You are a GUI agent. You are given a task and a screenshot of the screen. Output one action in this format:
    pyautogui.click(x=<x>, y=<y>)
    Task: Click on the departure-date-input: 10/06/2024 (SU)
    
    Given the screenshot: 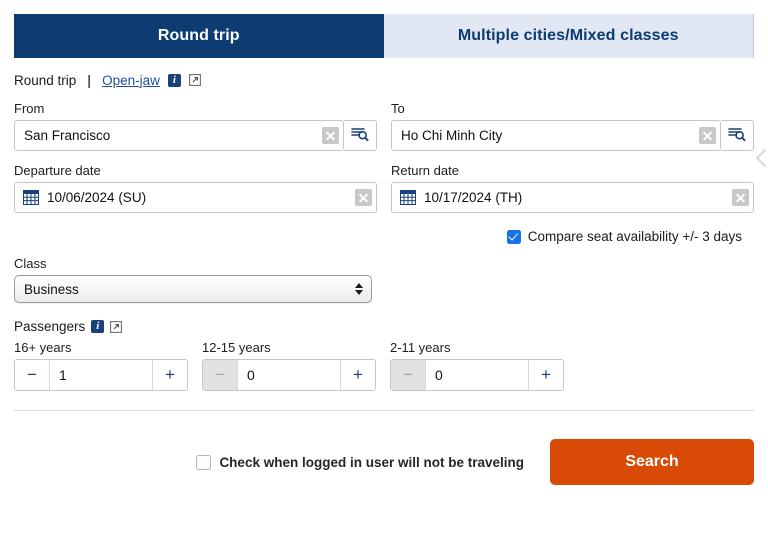 What is the action you would take?
    pyautogui.click(x=195, y=197)
    